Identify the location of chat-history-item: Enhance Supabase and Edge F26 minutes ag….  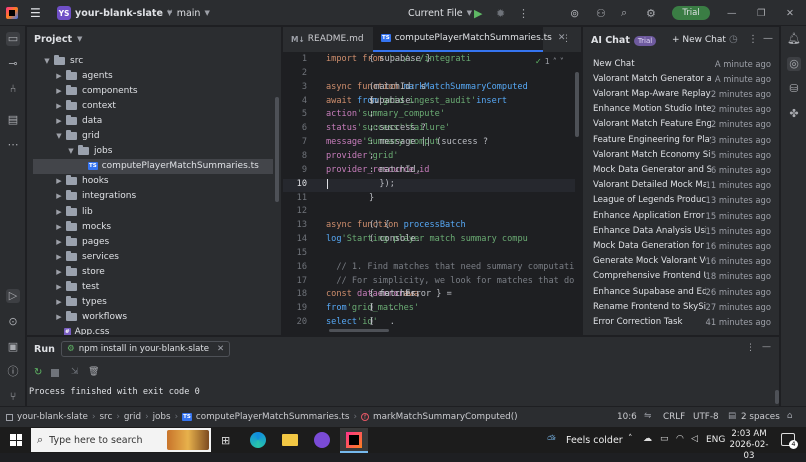
(682, 291).